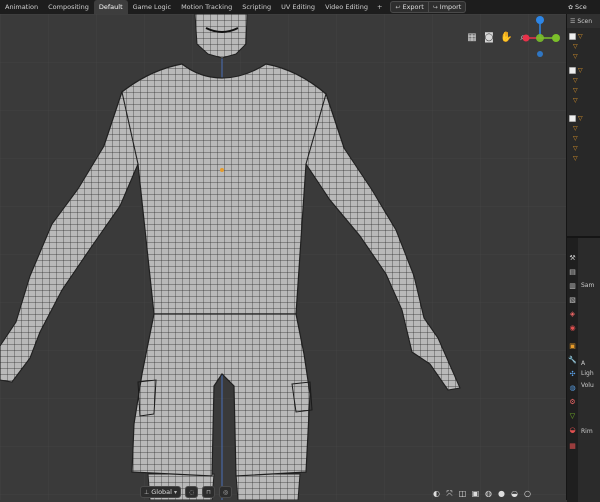 The width and height of the screenshot is (600, 502). I want to click on properties-label-a: A, so click(583, 363).